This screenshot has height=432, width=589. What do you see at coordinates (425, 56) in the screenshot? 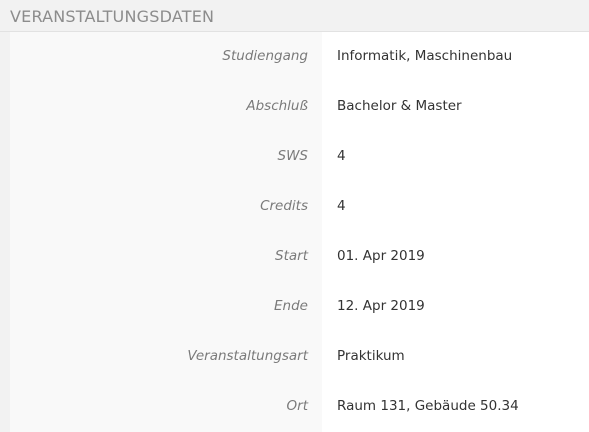
I see `field-value-studiengang: Informatik, Maschinenbau` at bounding box center [425, 56].